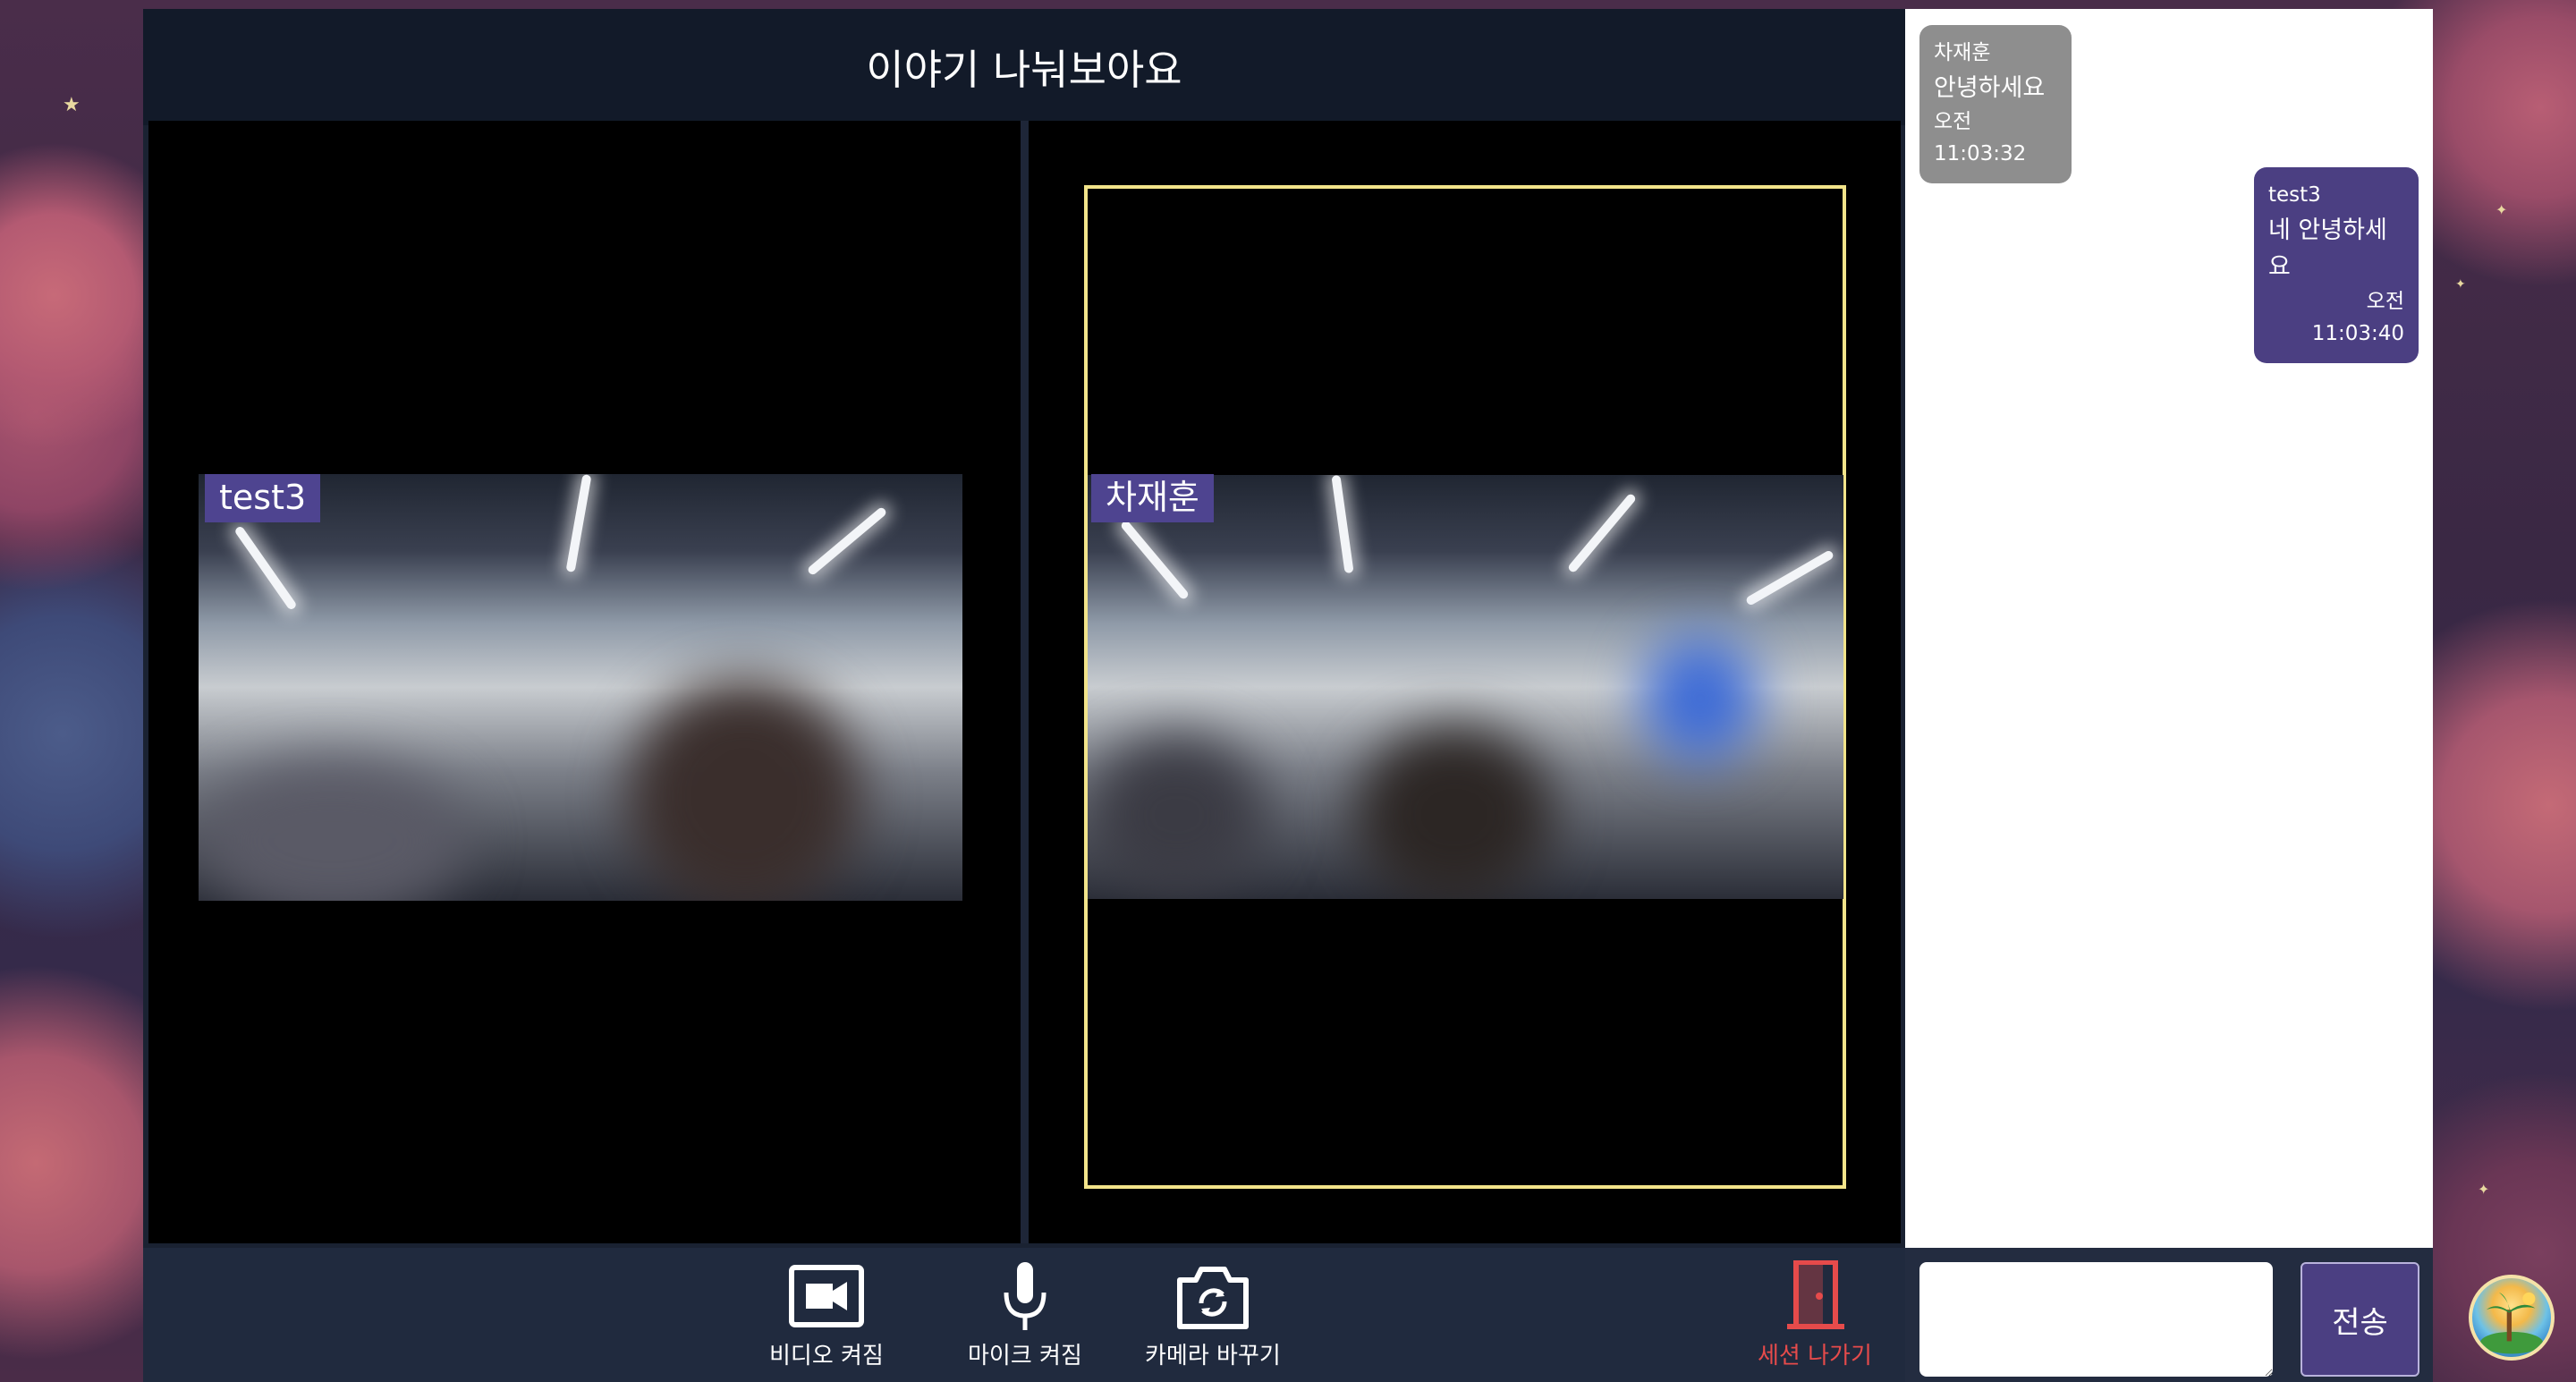 The image size is (2576, 1382). Describe the element at coordinates (1025, 682) in the screenshot. I see `pane-divider` at that location.